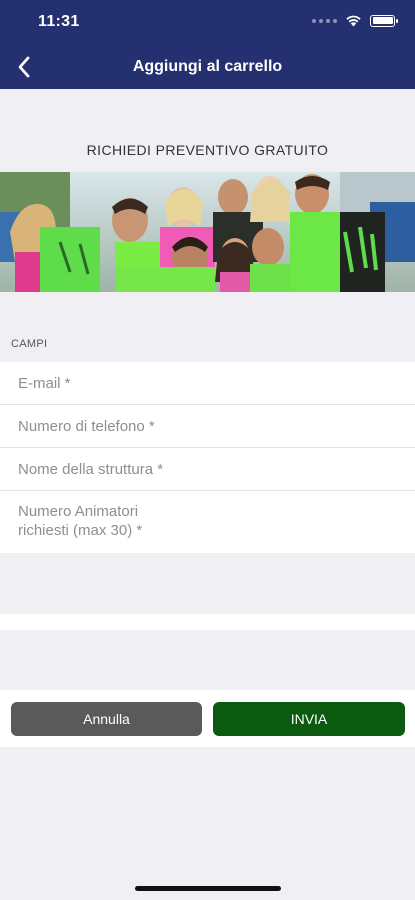 Image resolution: width=415 pixels, height=900 pixels. Describe the element at coordinates (86, 426) in the screenshot. I see `phone-field-label: Numero di telefono *` at that location.